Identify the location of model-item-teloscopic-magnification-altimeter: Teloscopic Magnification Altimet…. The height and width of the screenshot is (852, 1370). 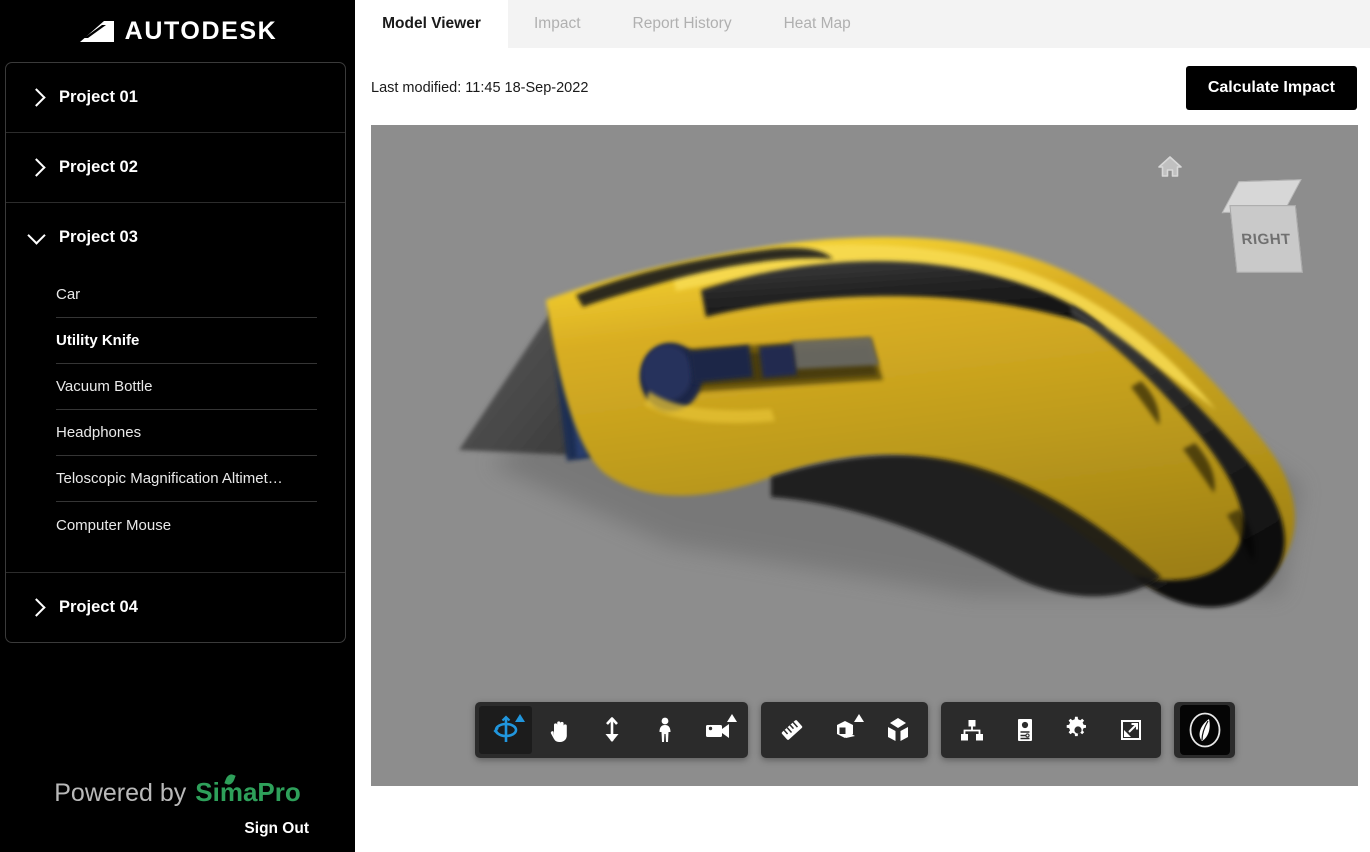
(186, 479).